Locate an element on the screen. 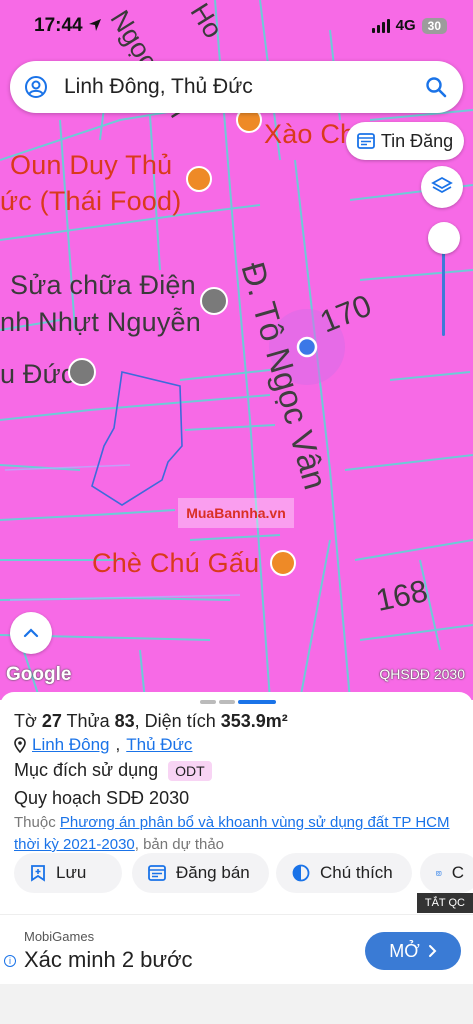  layers-icon is located at coordinates (442, 185).